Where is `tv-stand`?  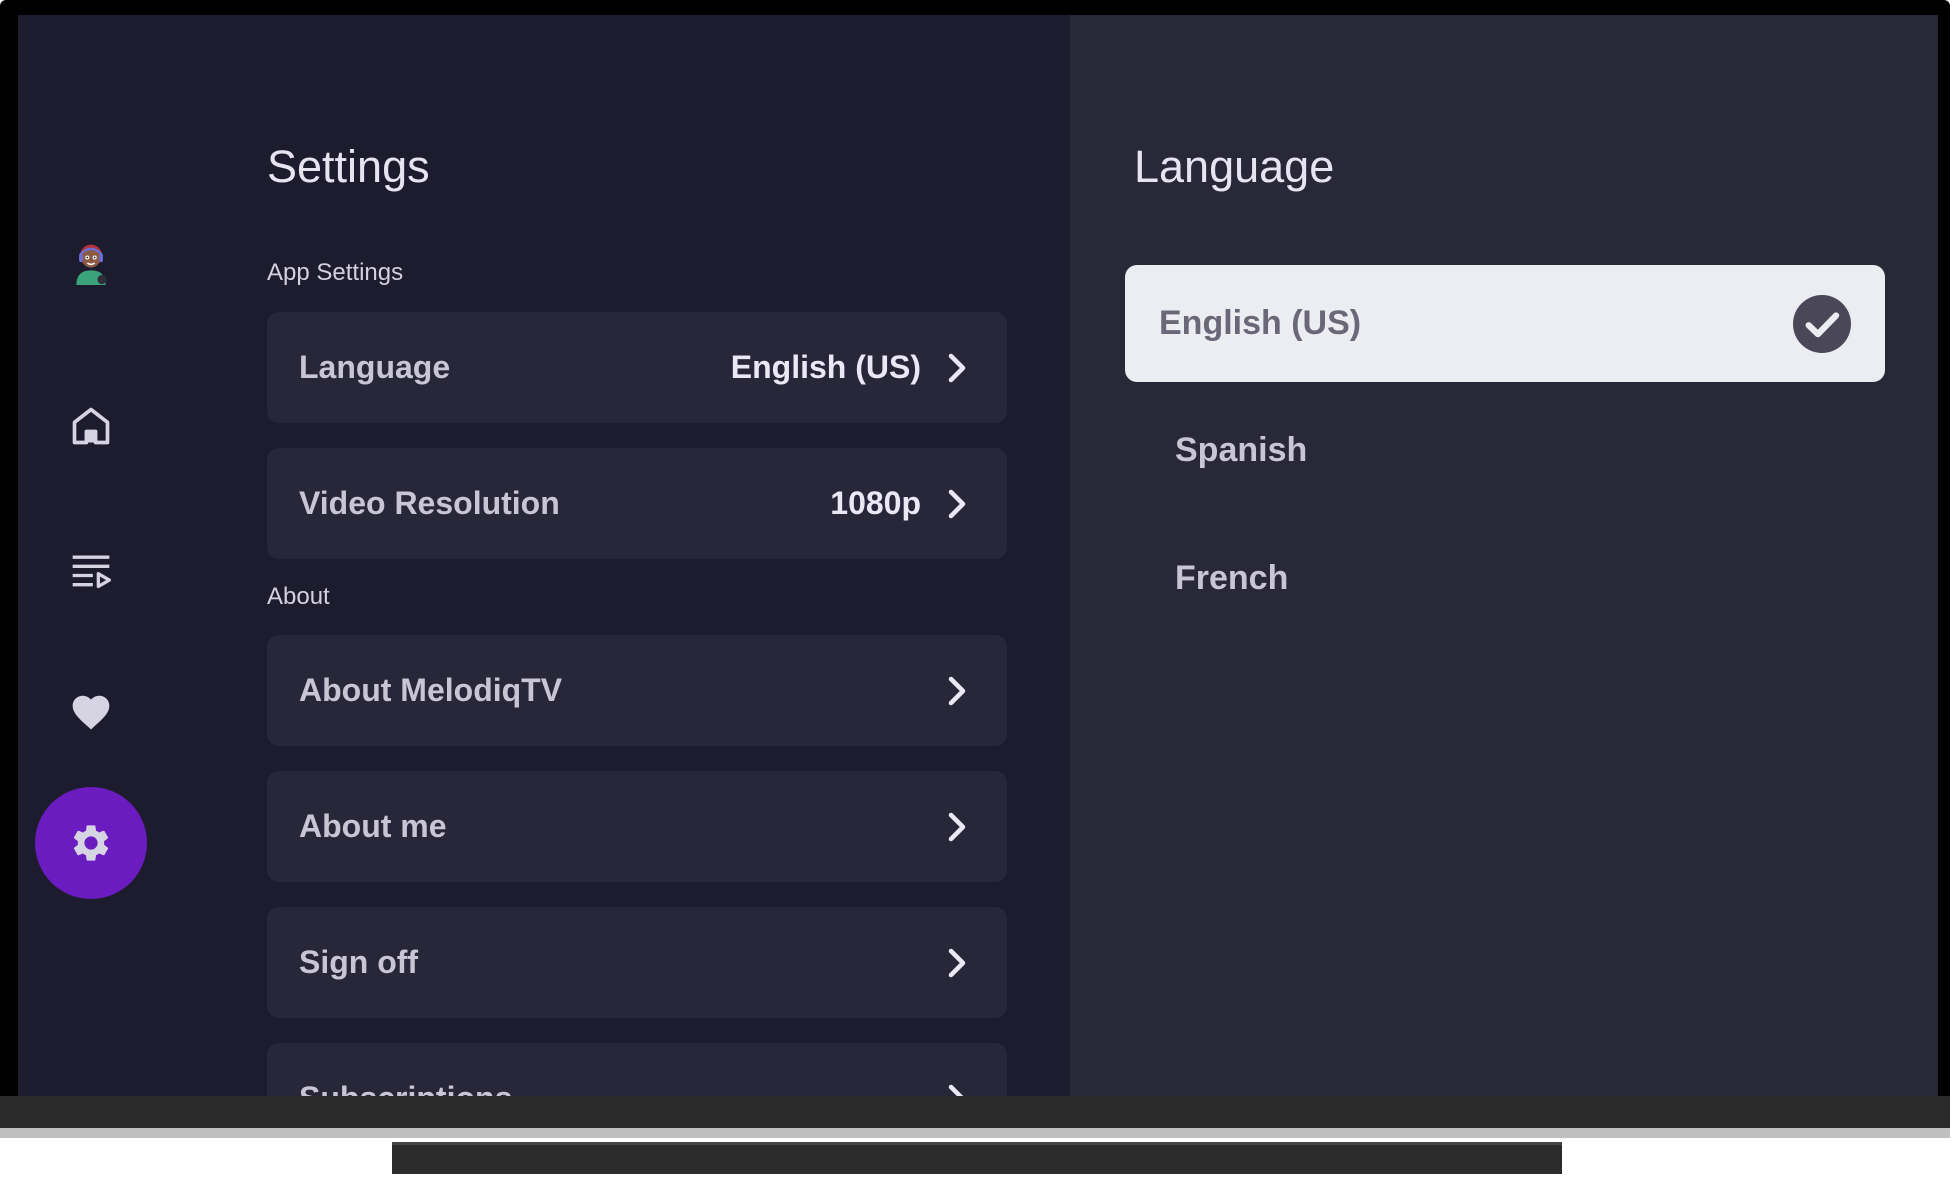
tv-stand is located at coordinates (977, 1158).